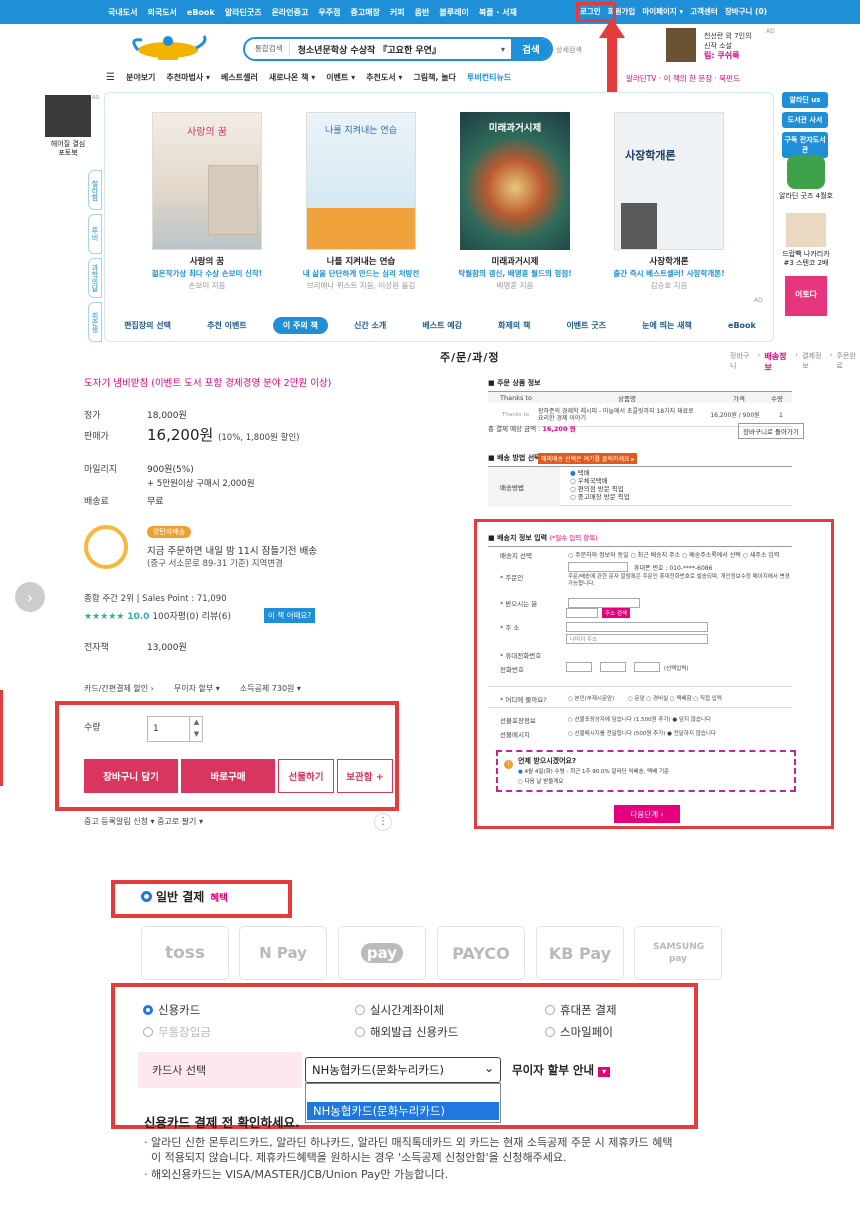 This screenshot has height=1208, width=860. I want to click on menu-picture-books: 그림책, 놀다, so click(434, 77).